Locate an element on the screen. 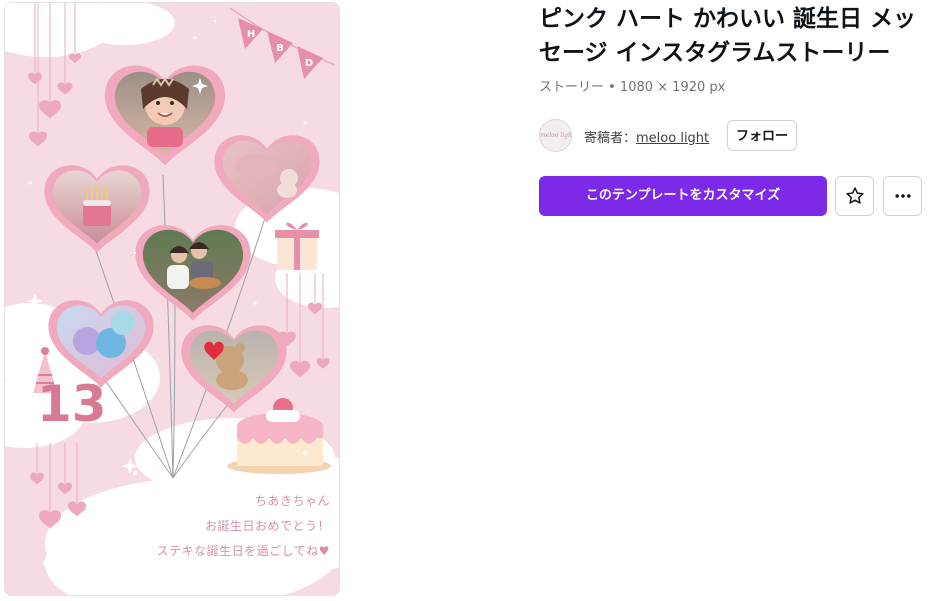  more-dots-icon is located at coordinates (902, 196).